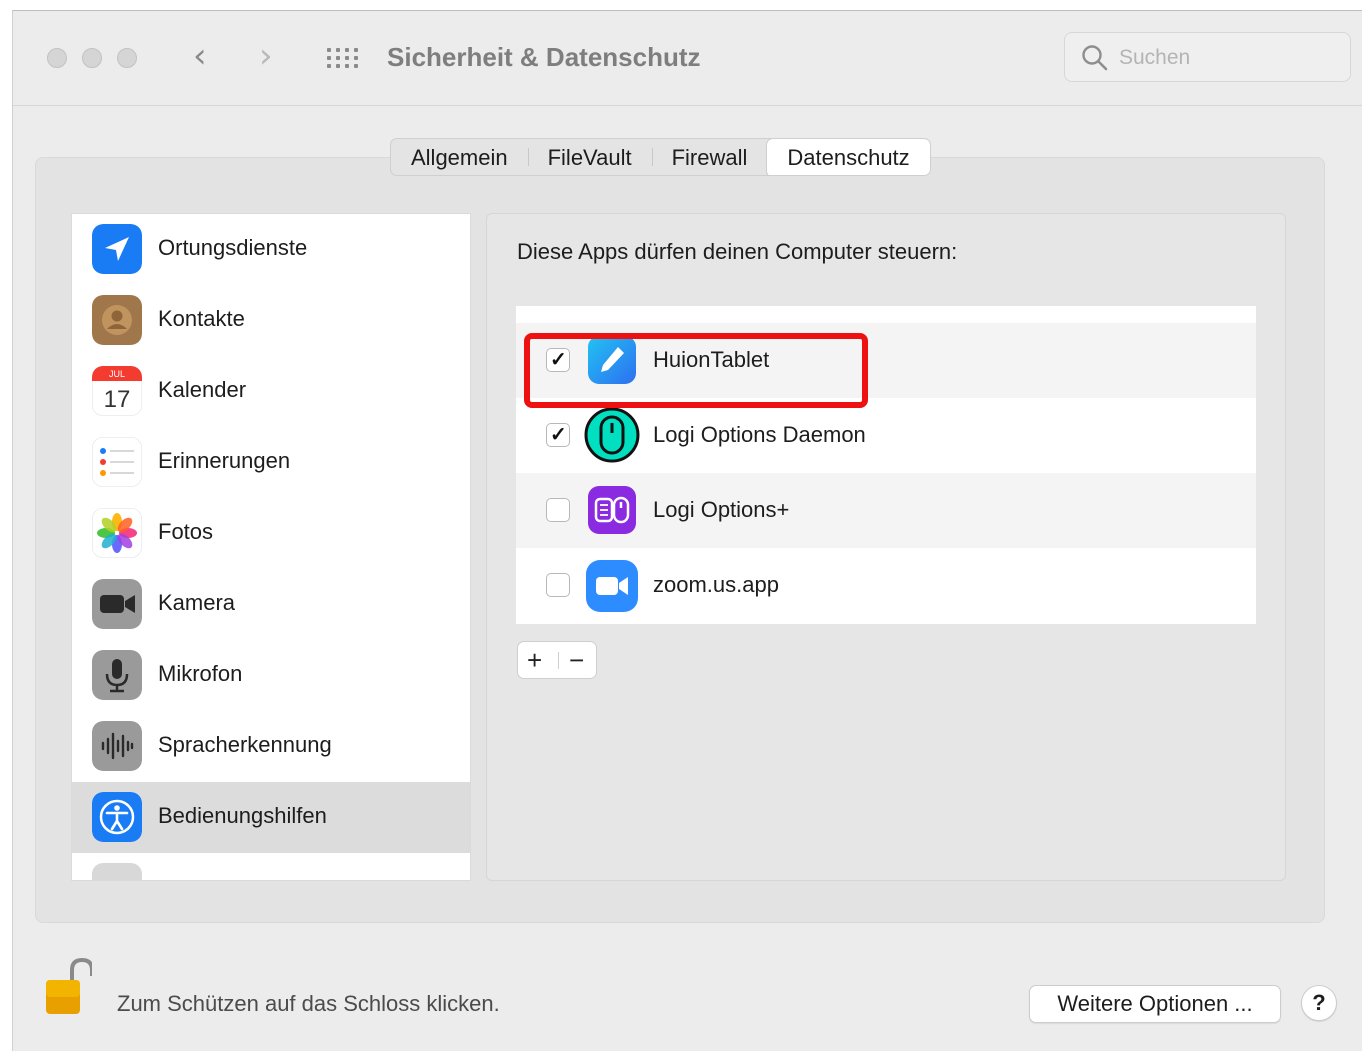 The image size is (1362, 1051). Describe the element at coordinates (308, 1003) in the screenshot. I see `lock-hint-text: Zum Schützen auf das Schloss klicken.` at that location.